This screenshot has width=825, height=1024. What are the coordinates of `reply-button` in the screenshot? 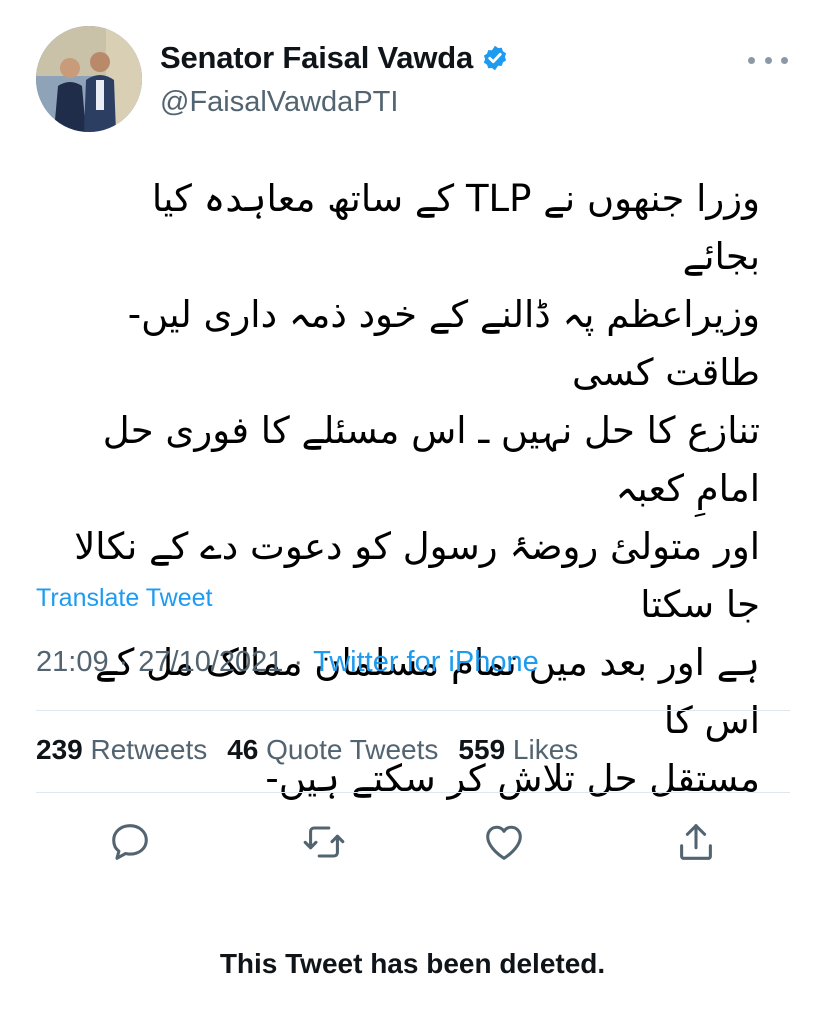 It's located at (130, 842).